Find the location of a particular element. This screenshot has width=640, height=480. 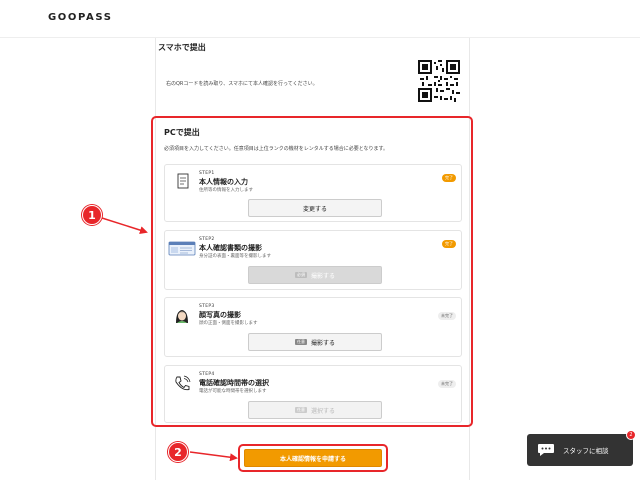

qr-code is located at coordinates (439, 81).